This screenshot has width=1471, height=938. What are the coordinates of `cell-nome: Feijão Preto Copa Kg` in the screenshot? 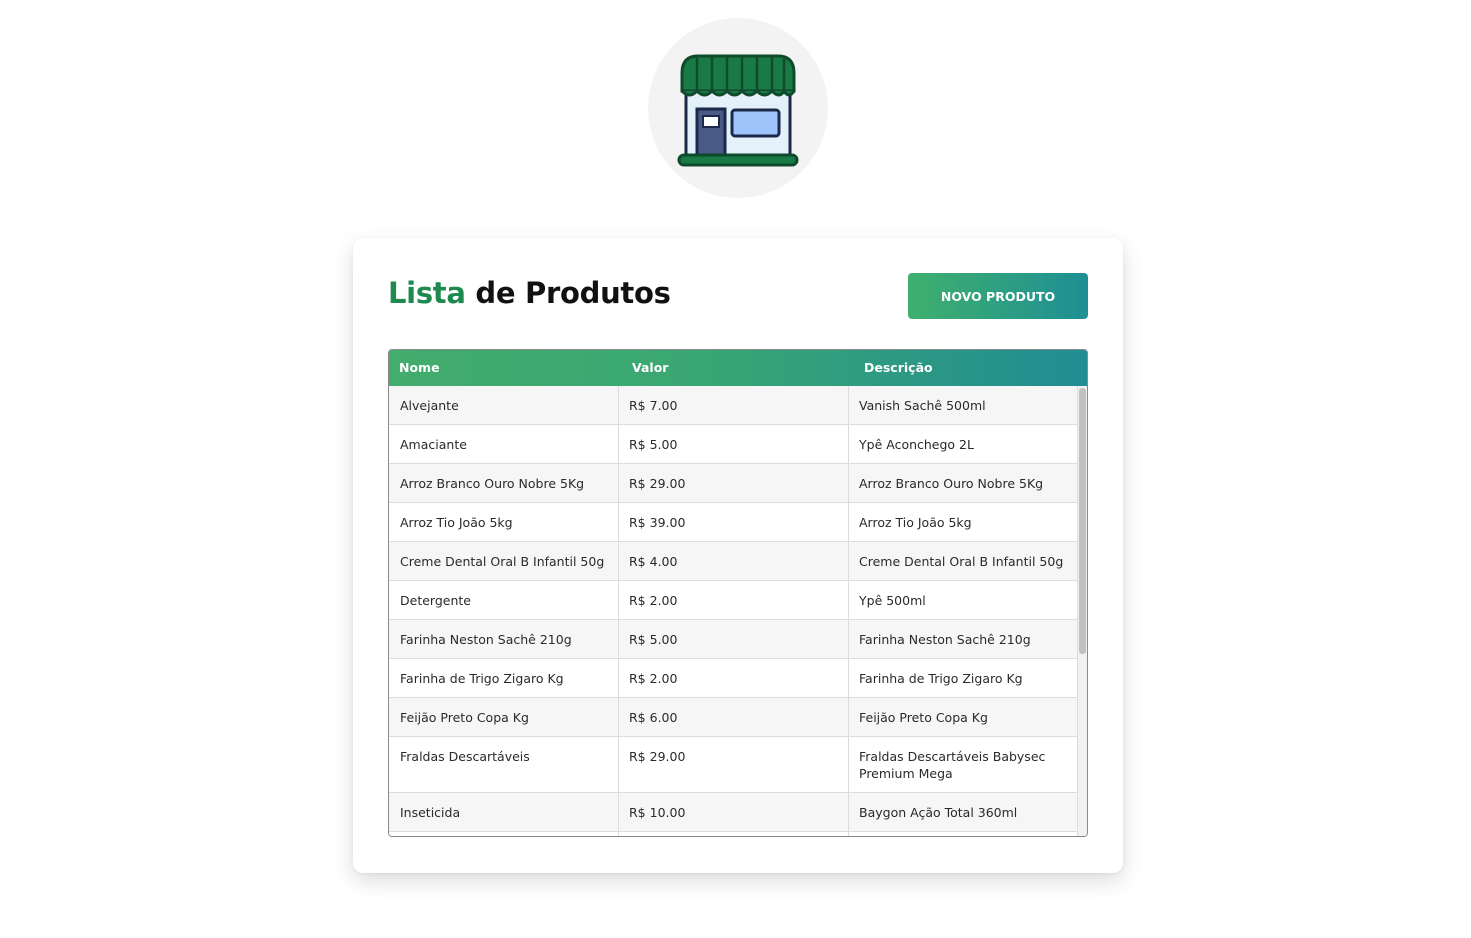 It's located at (504, 717).